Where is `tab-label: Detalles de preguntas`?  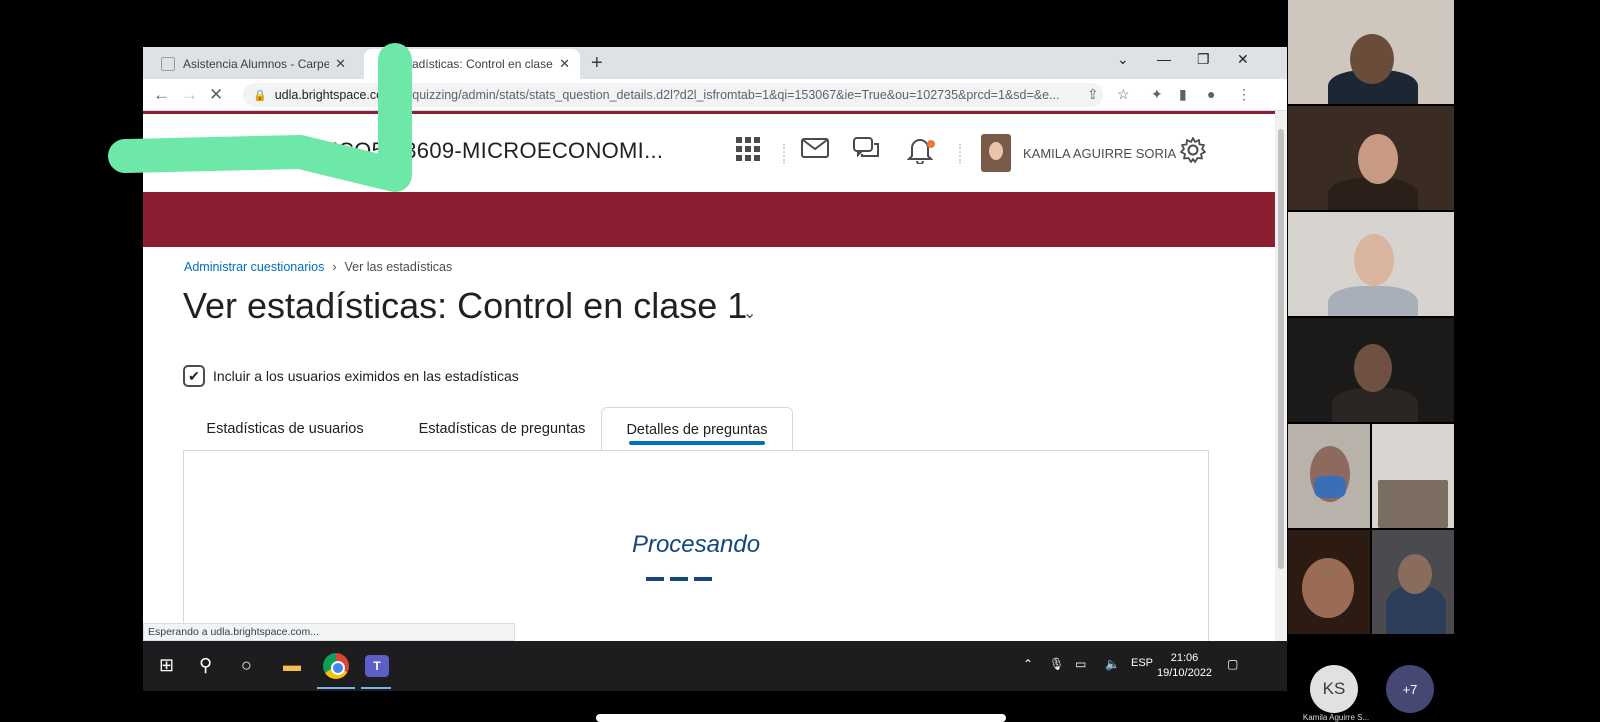
tab-label: Detalles de preguntas is located at coordinates (697, 429).